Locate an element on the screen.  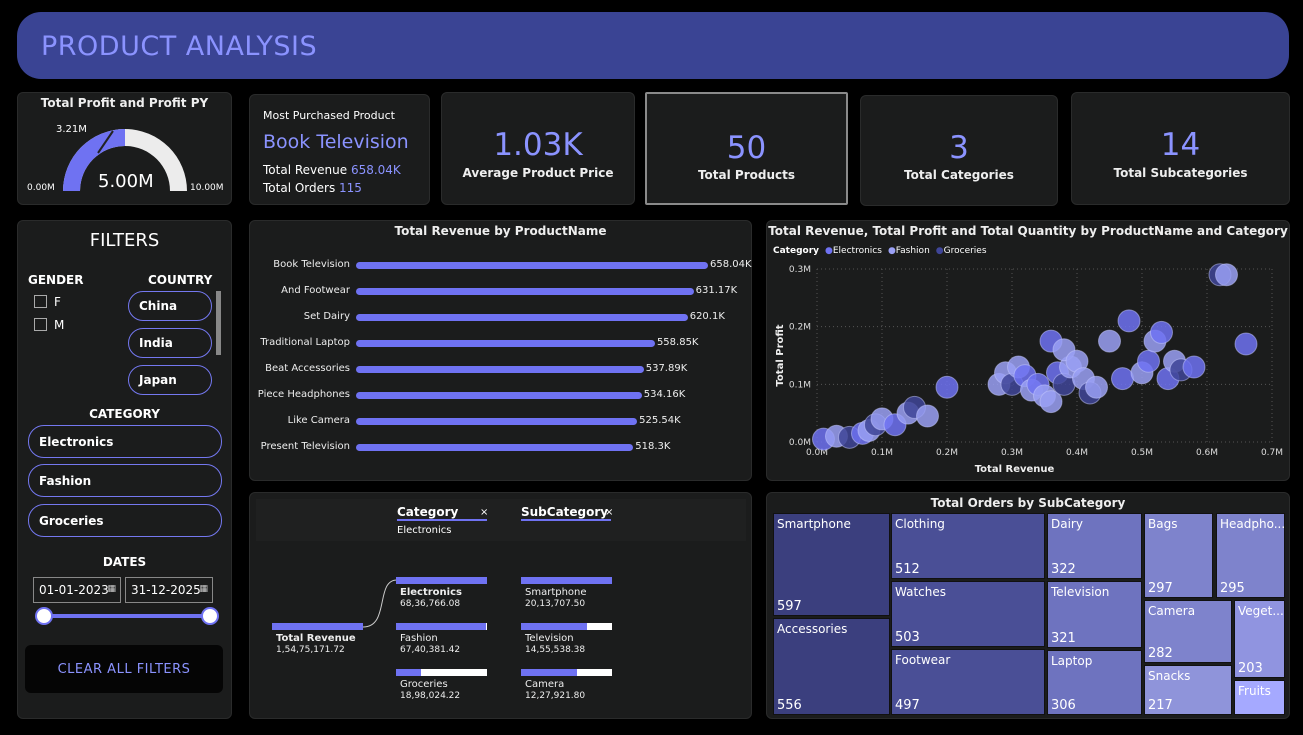
date-slider-end-handle is located at coordinates (210, 616).